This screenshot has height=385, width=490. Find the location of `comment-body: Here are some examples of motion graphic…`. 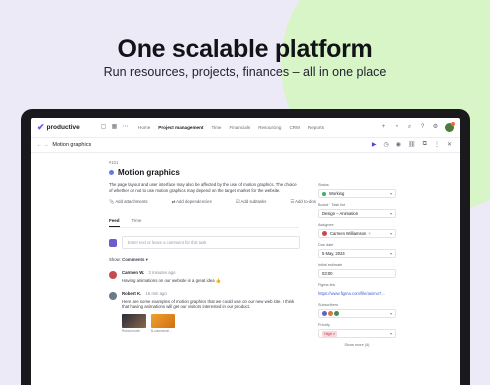

comment-body: Here are some examples of motion graphic… is located at coordinates (208, 304).